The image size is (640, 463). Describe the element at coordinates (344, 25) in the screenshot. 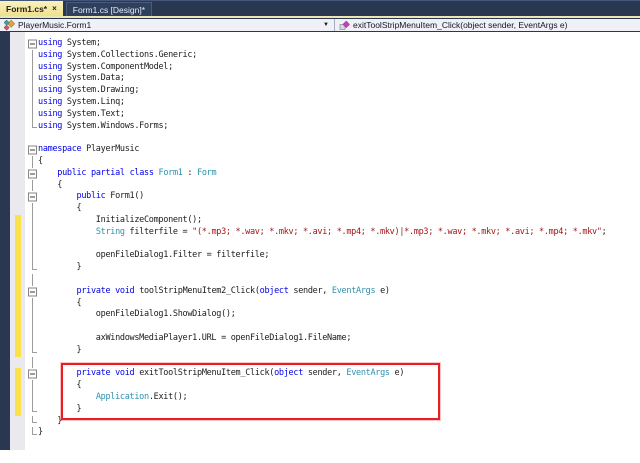

I see `method-icon` at that location.